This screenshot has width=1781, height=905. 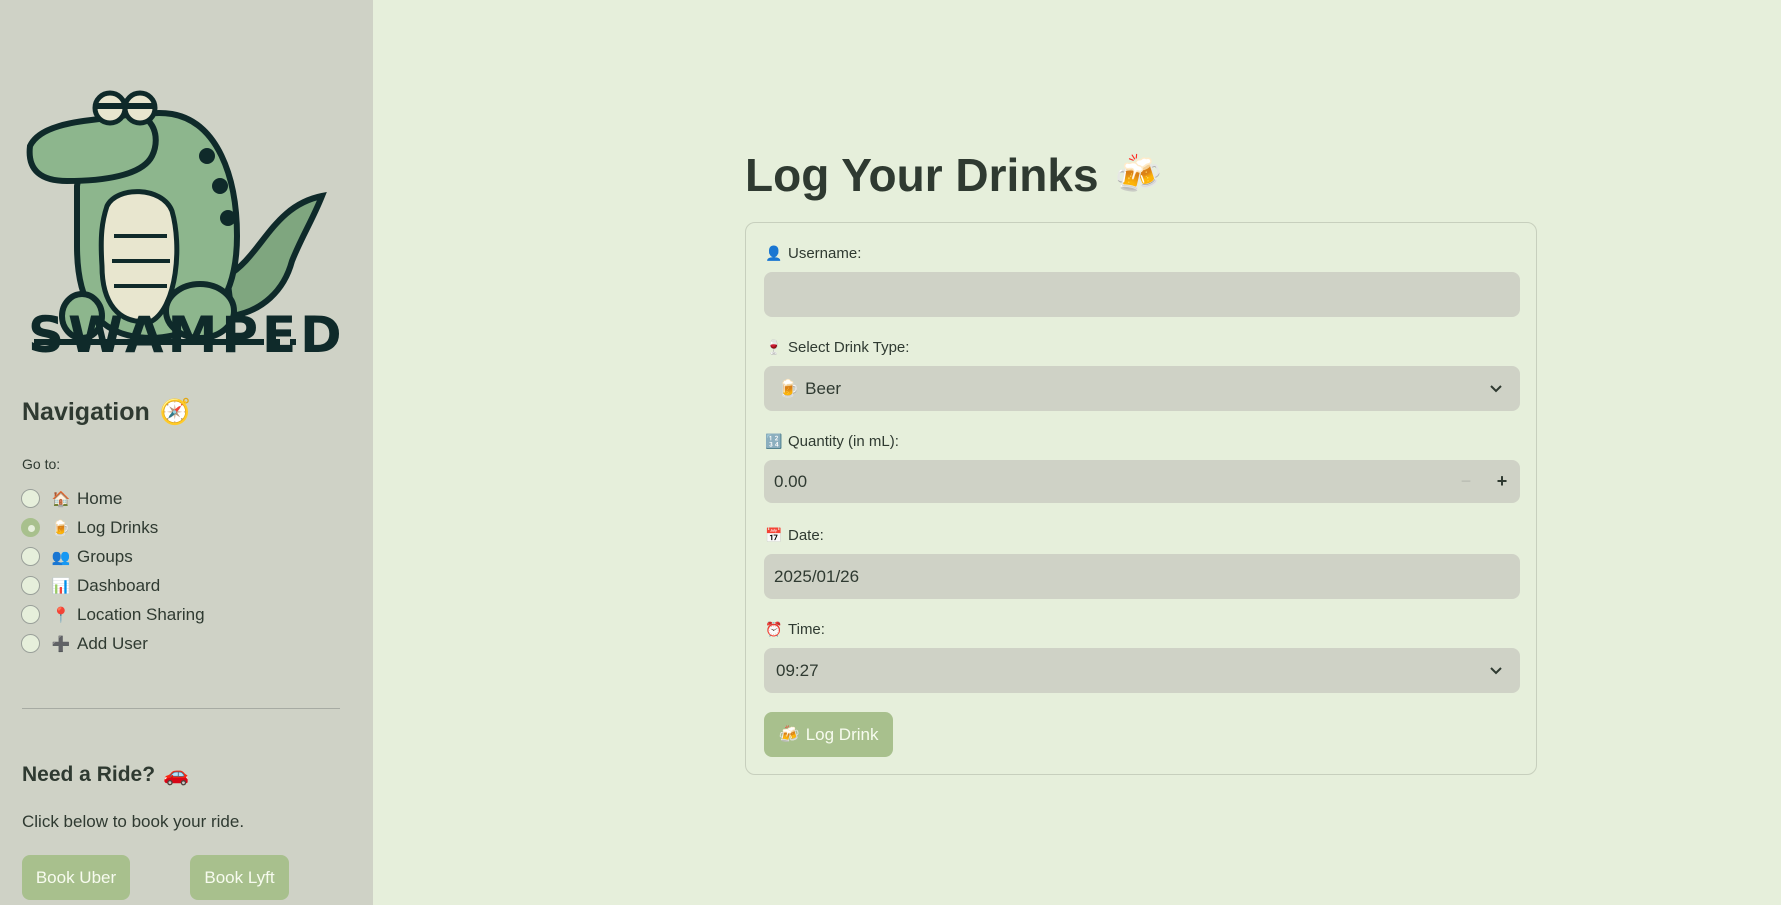 I want to click on sidebar-divider, so click(x=181, y=708).